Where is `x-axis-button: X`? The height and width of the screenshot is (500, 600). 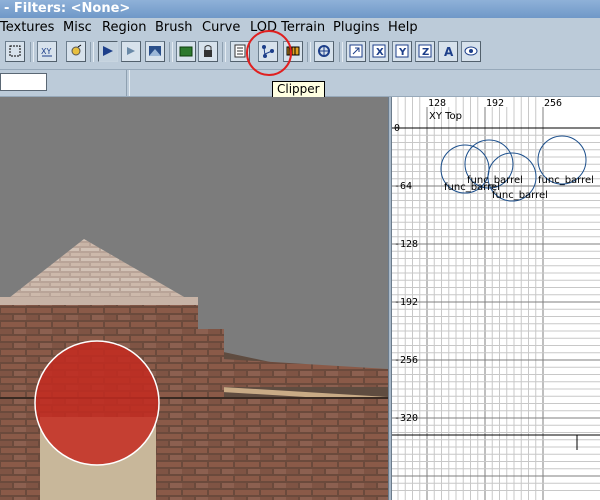
x-axis-button: X is located at coordinates (379, 51).